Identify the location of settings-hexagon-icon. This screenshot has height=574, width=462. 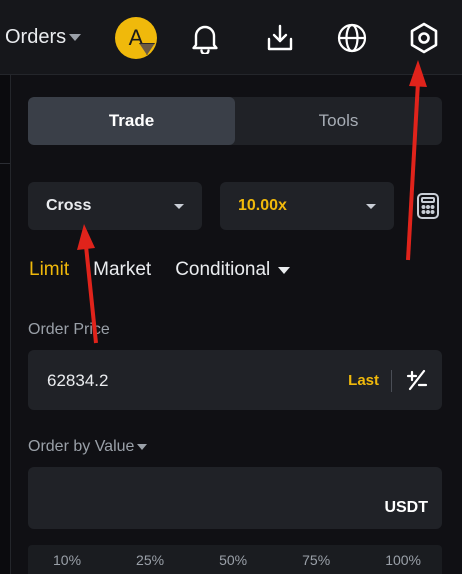
(424, 38).